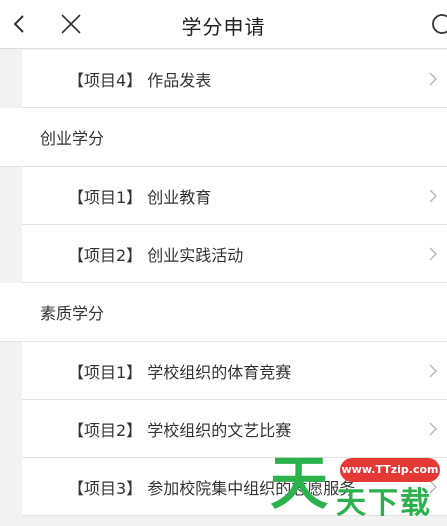 The image size is (447, 526). What do you see at coordinates (438, 24) in the screenshot?
I see `more-options-icon` at bounding box center [438, 24].